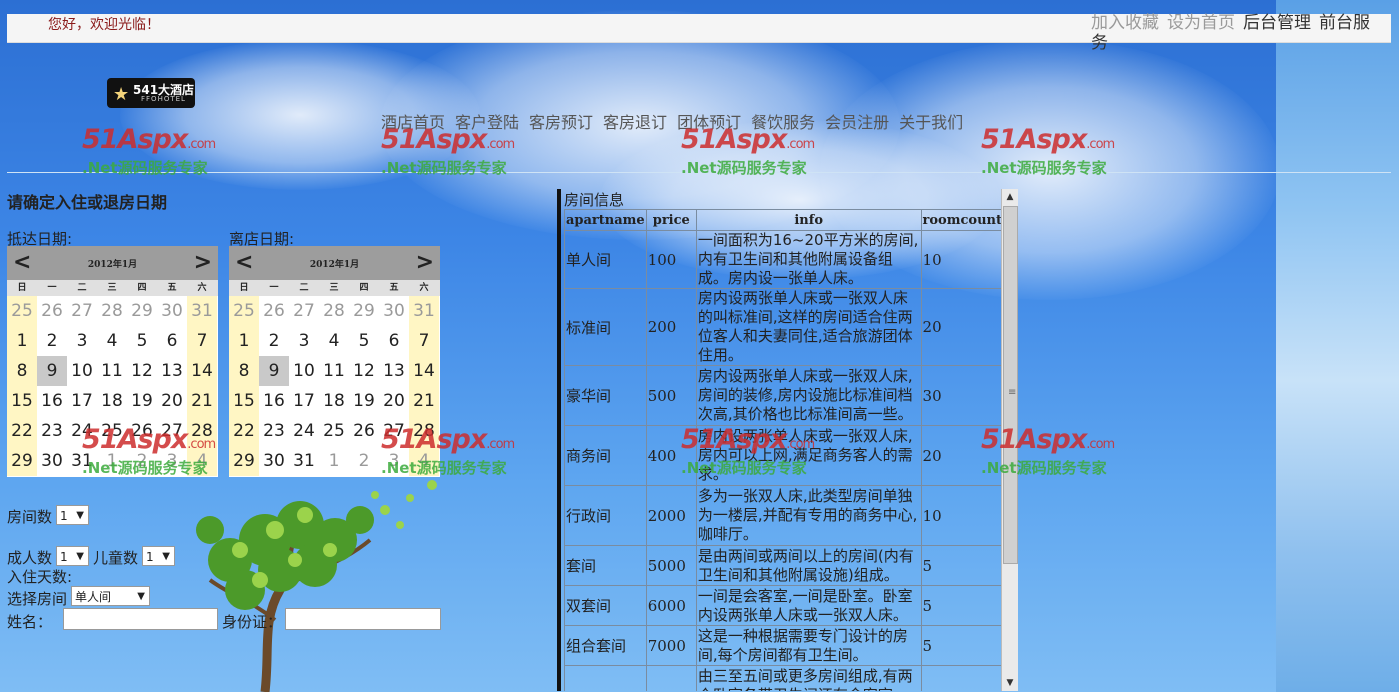 This screenshot has height=692, width=1399. I want to click on set-homepage-link: 设为首页, so click(1201, 23).